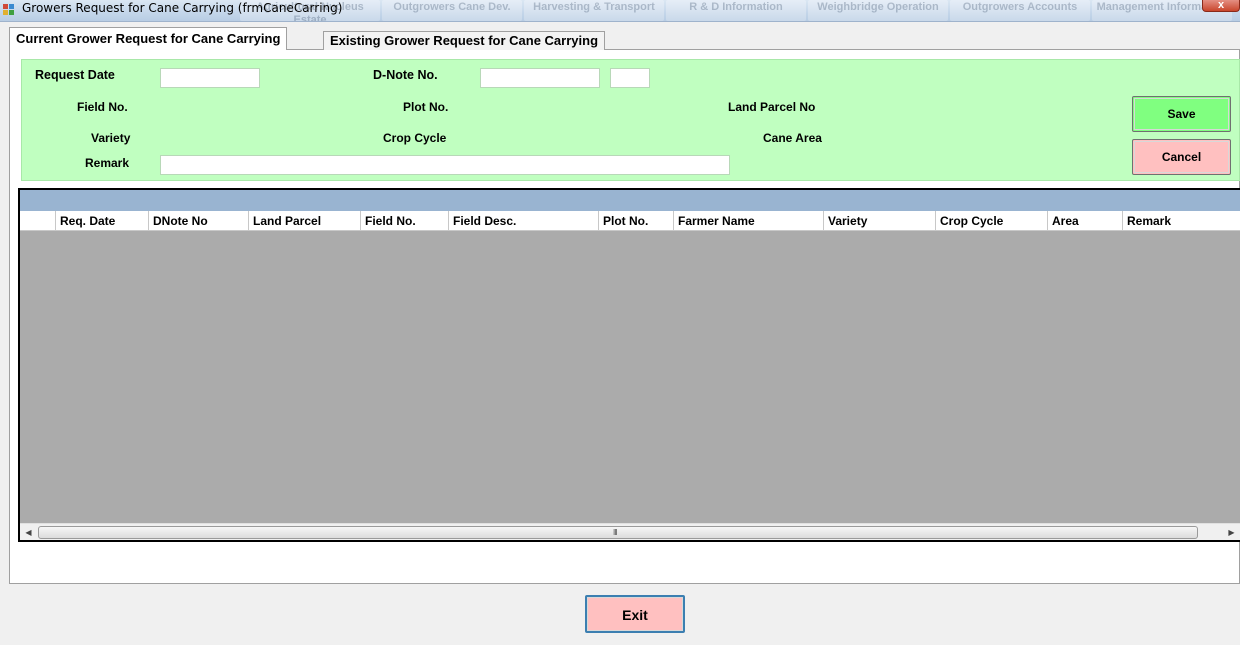  What do you see at coordinates (1231, 532) in the screenshot?
I see `scroll-right-arrow-icon: ▶` at bounding box center [1231, 532].